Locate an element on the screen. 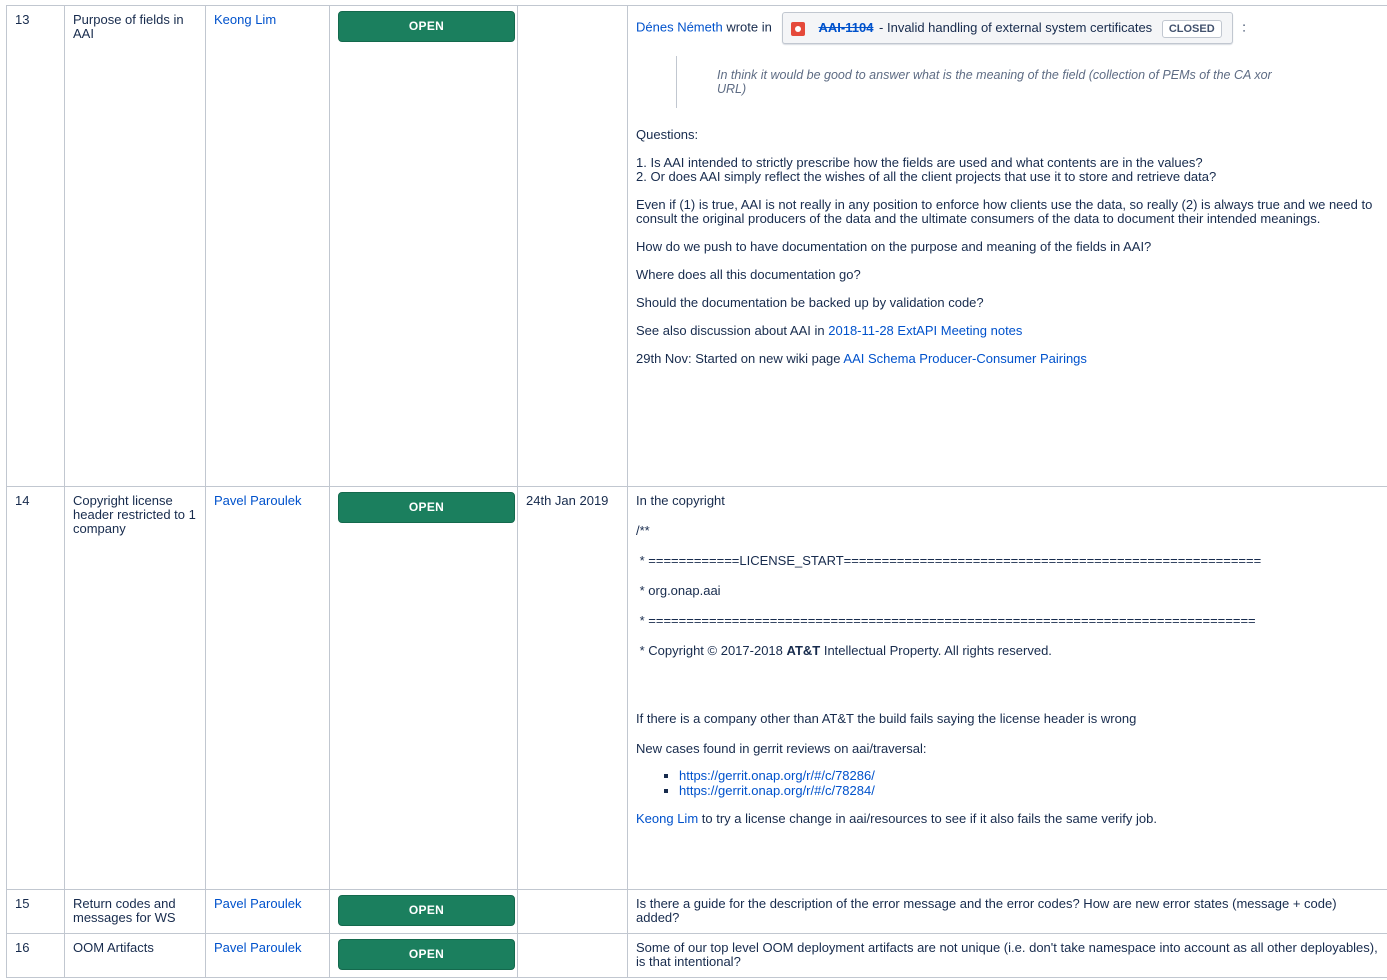 This screenshot has width=1387, height=980. jira-issue-key: AAI-1104 is located at coordinates (846, 27).